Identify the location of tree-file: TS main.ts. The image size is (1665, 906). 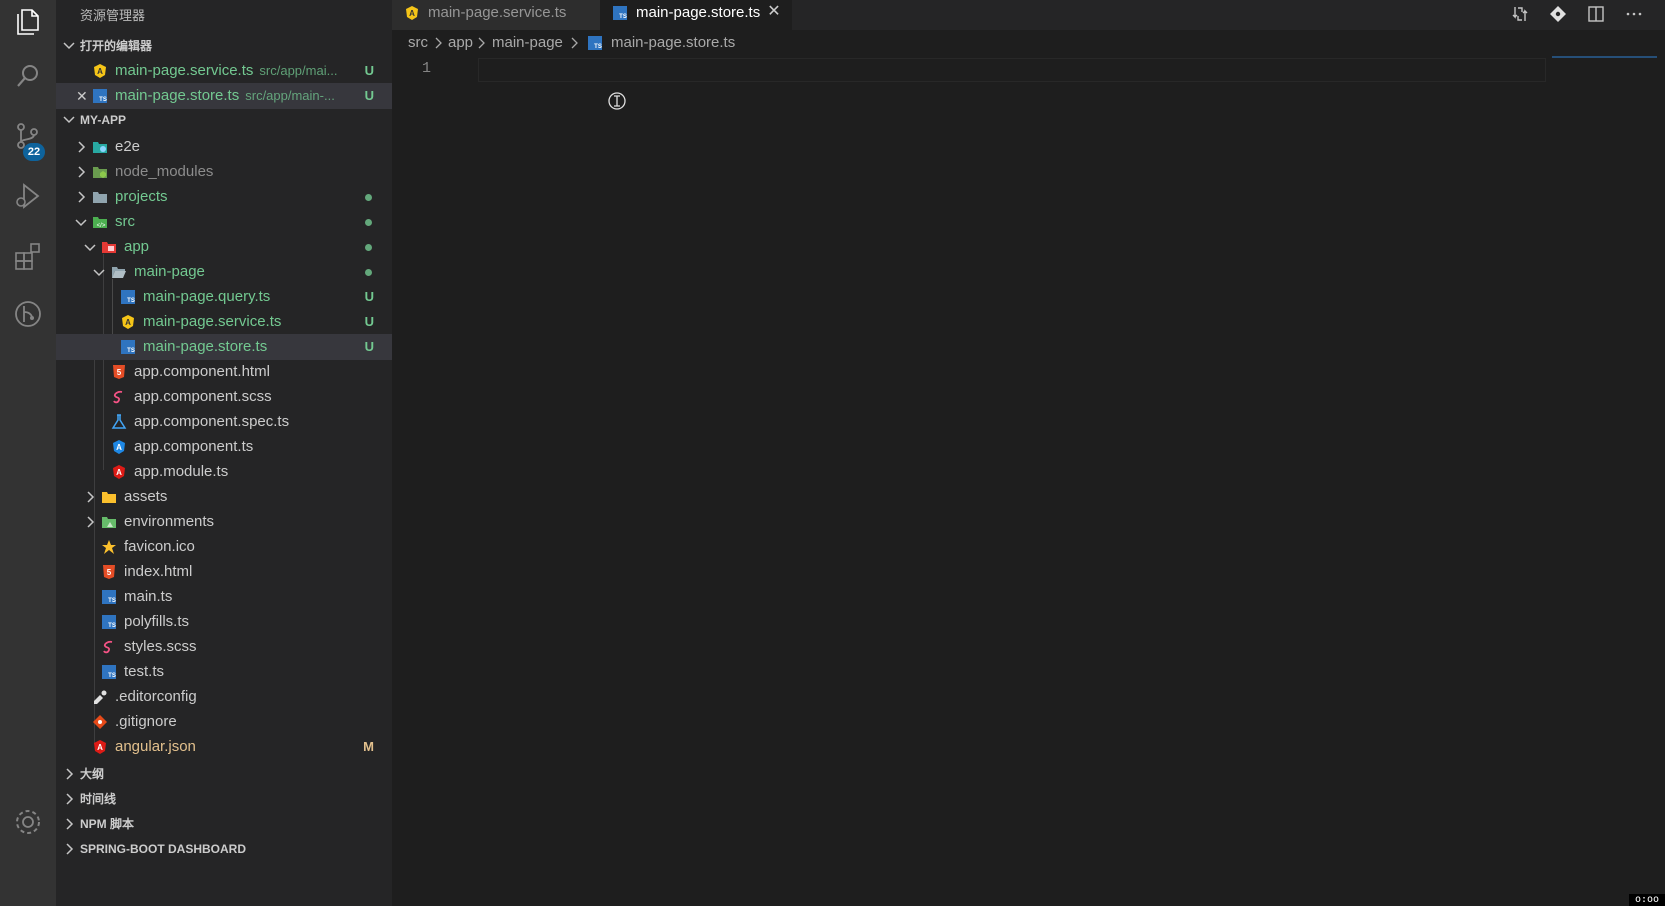
(224, 597).